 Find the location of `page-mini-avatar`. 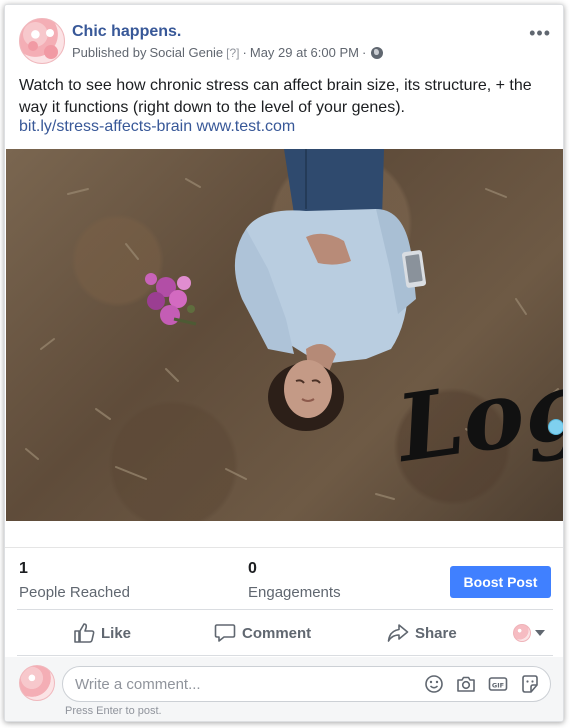

page-mini-avatar is located at coordinates (522, 633).